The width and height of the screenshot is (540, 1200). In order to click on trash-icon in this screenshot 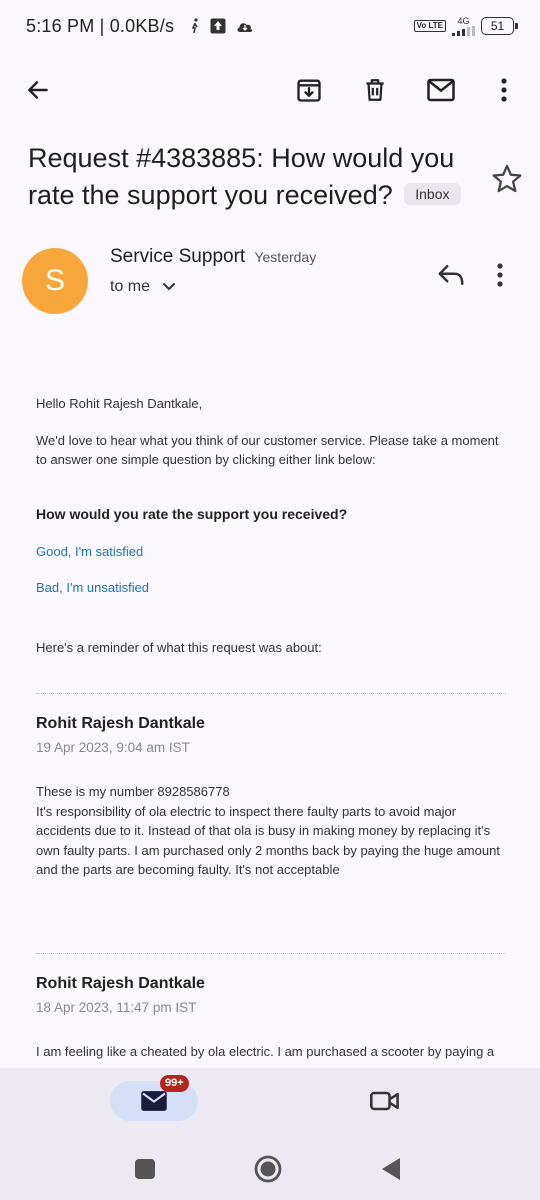, I will do `click(375, 90)`.